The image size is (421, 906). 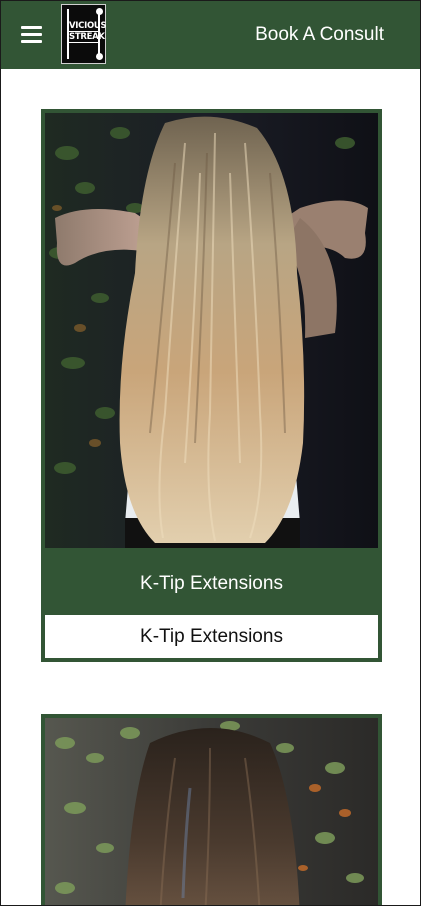 I want to click on logo-top-dot, so click(x=99, y=11).